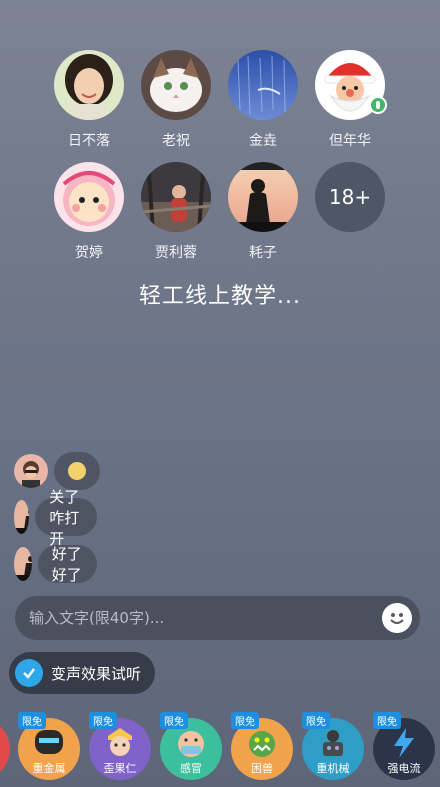  What do you see at coordinates (333, 743) in the screenshot?
I see `mech-robot-icon` at bounding box center [333, 743].